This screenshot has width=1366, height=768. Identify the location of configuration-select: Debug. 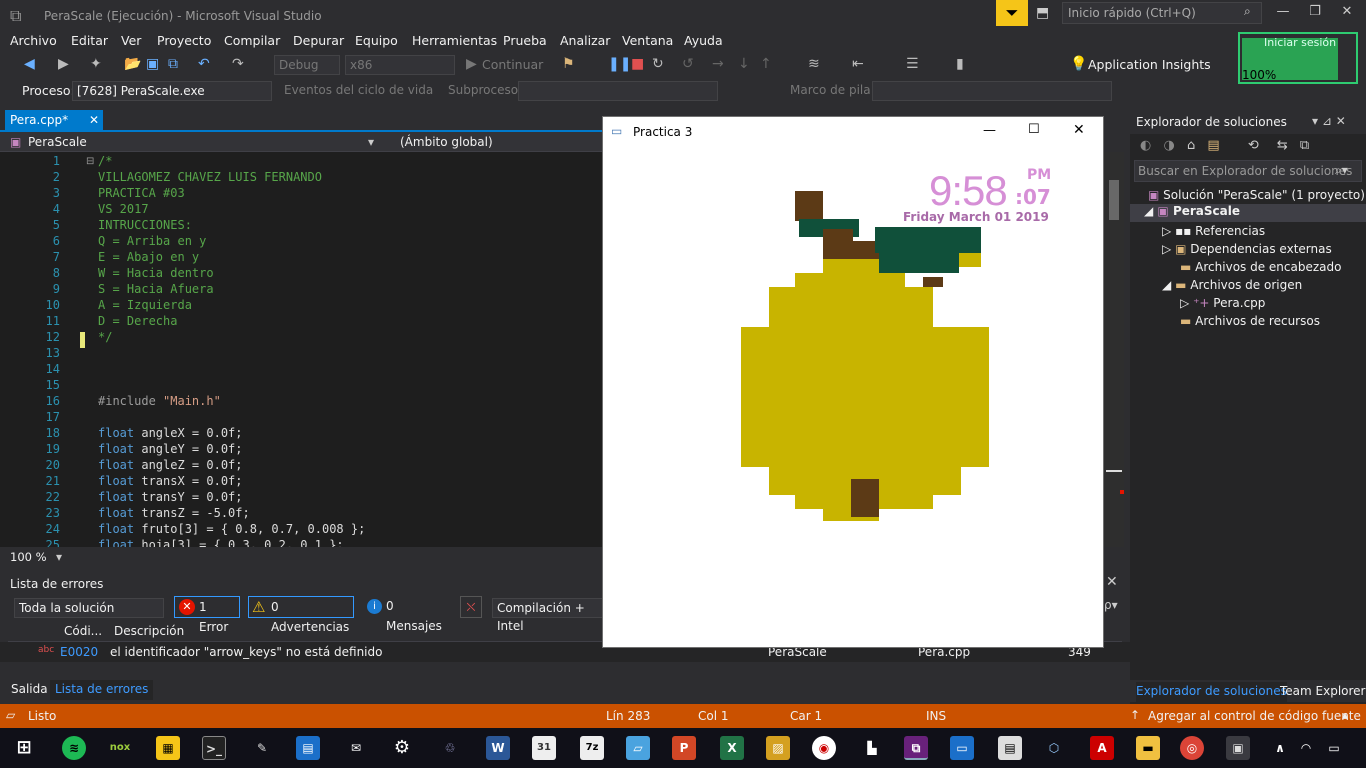
(307, 65).